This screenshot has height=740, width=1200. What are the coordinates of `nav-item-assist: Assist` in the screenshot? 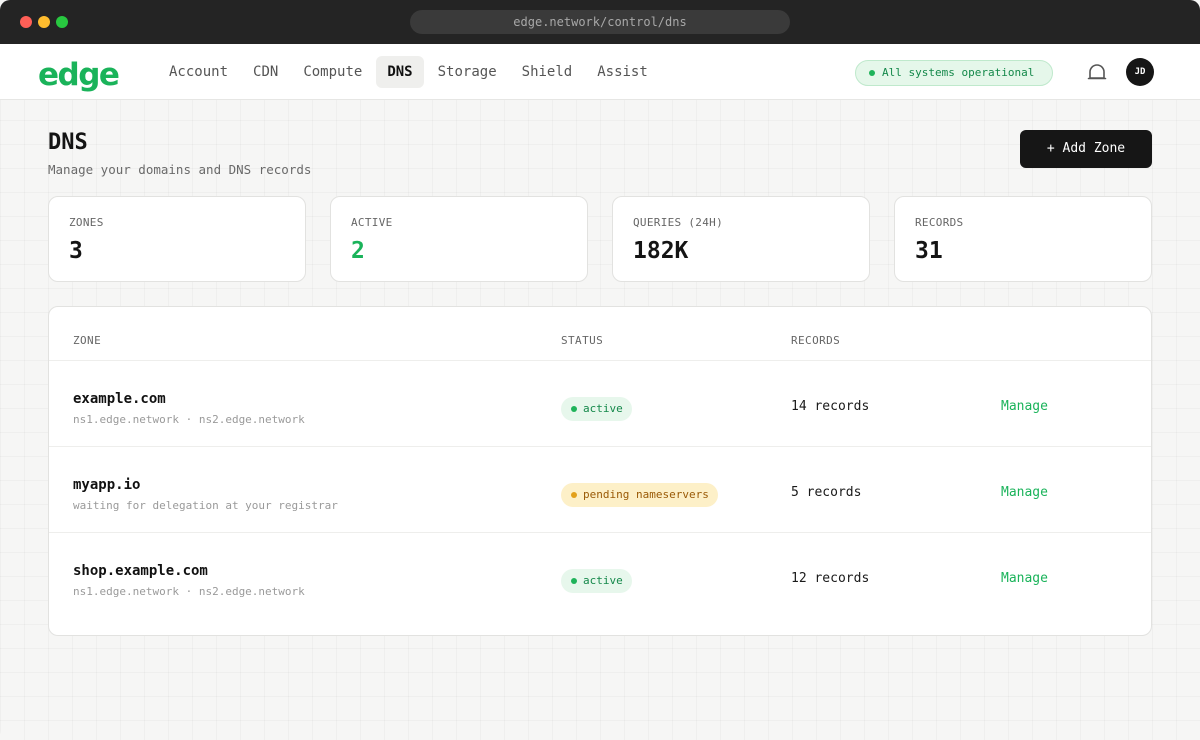 It's located at (622, 72).